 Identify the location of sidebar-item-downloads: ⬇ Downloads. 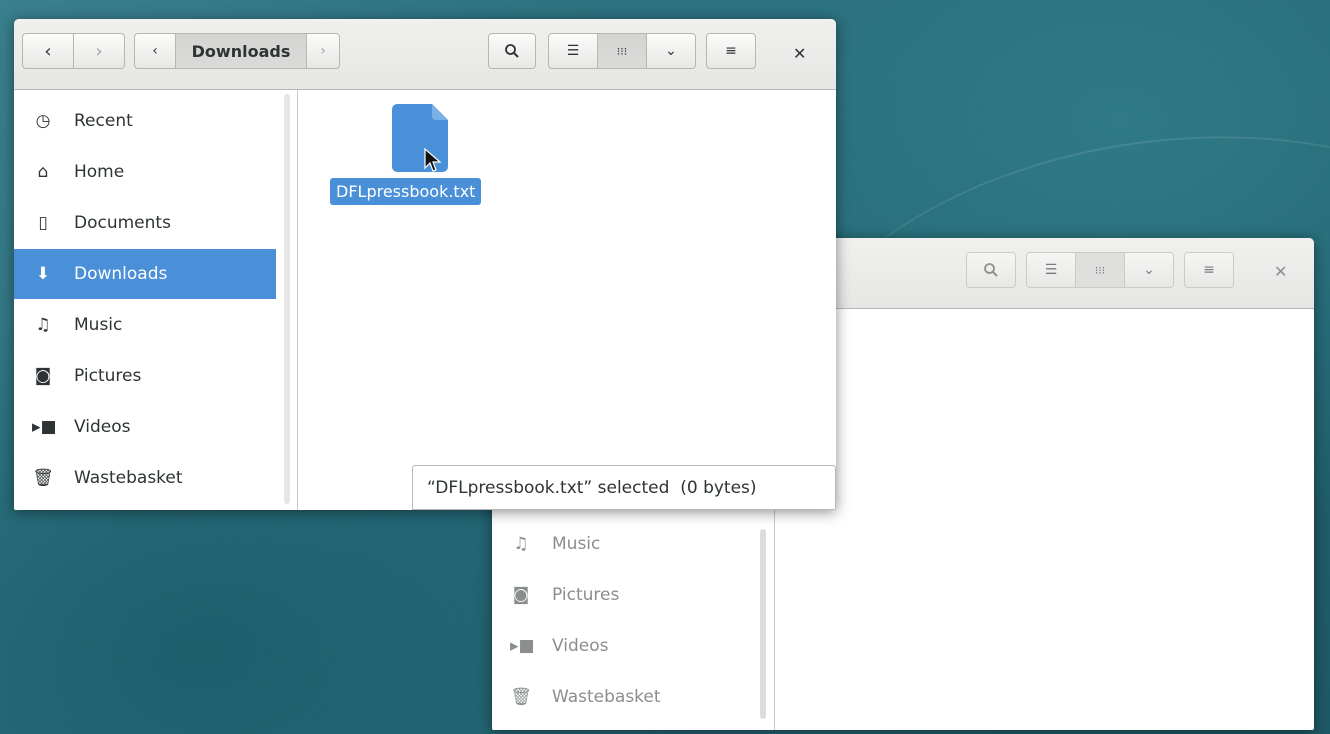
(145, 274).